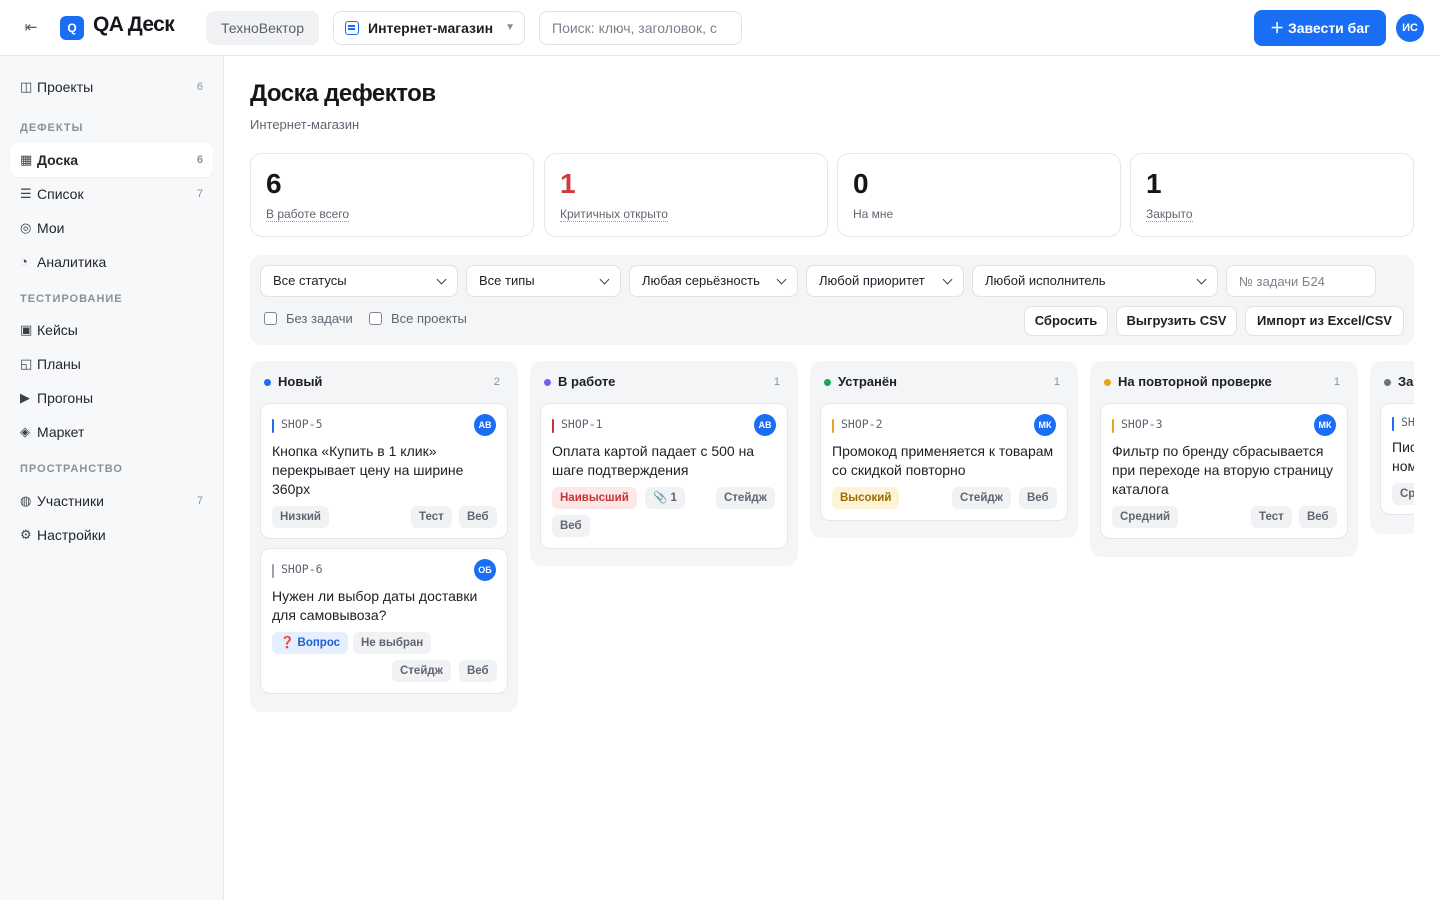 The width and height of the screenshot is (1440, 900). I want to click on cases-icon: ▣, so click(26, 329).